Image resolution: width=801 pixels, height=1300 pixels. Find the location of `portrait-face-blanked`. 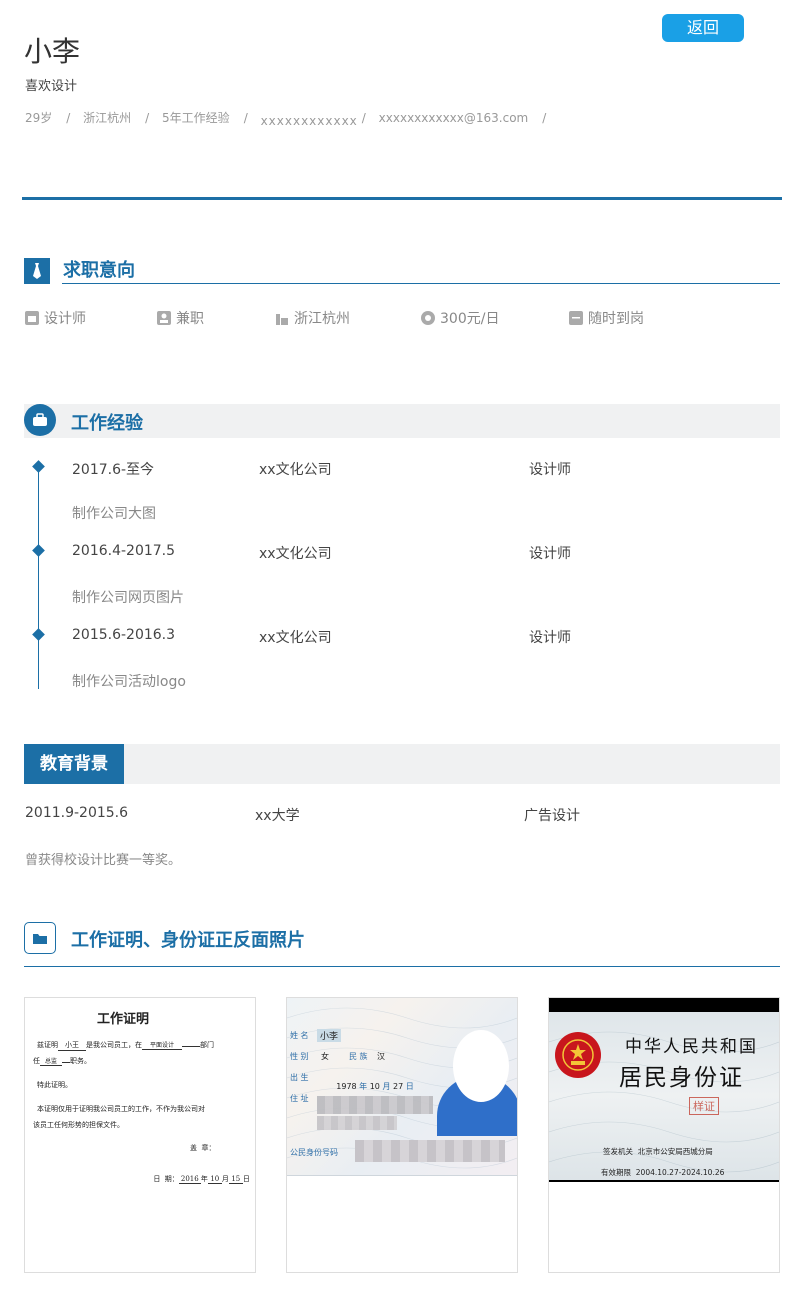

portrait-face-blanked is located at coordinates (481, 1066).